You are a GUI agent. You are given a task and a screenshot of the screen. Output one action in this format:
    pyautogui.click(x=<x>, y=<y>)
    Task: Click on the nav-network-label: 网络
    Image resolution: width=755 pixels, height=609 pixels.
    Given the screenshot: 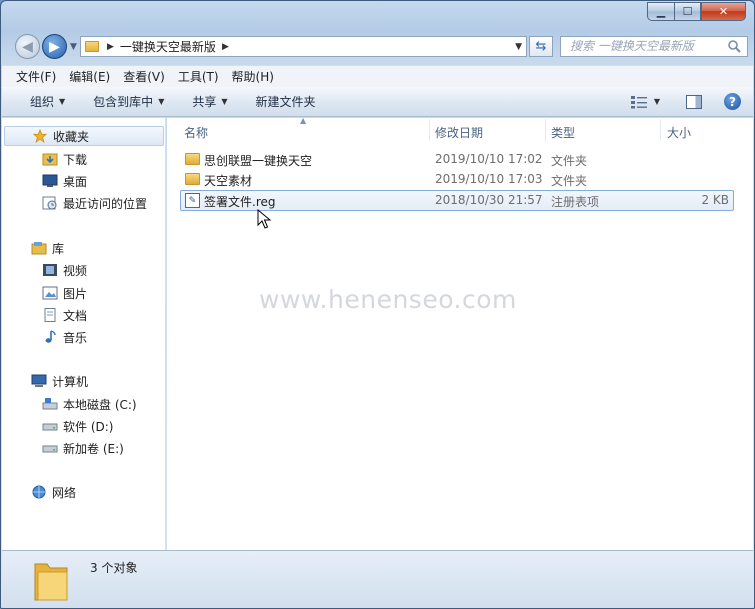 What is the action you would take?
    pyautogui.click(x=64, y=492)
    